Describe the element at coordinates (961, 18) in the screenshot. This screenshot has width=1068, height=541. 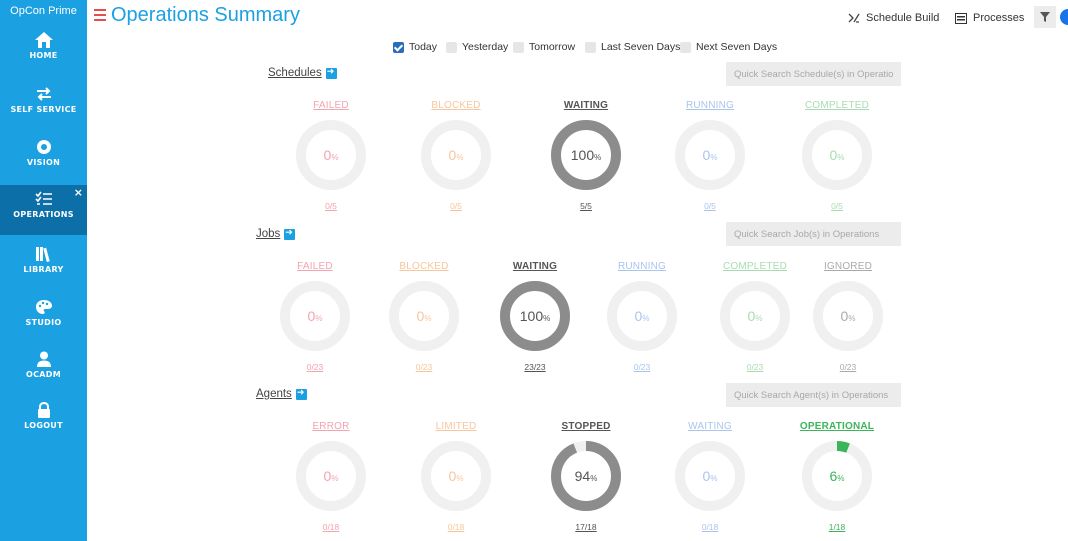
I see `processes-icon` at that location.